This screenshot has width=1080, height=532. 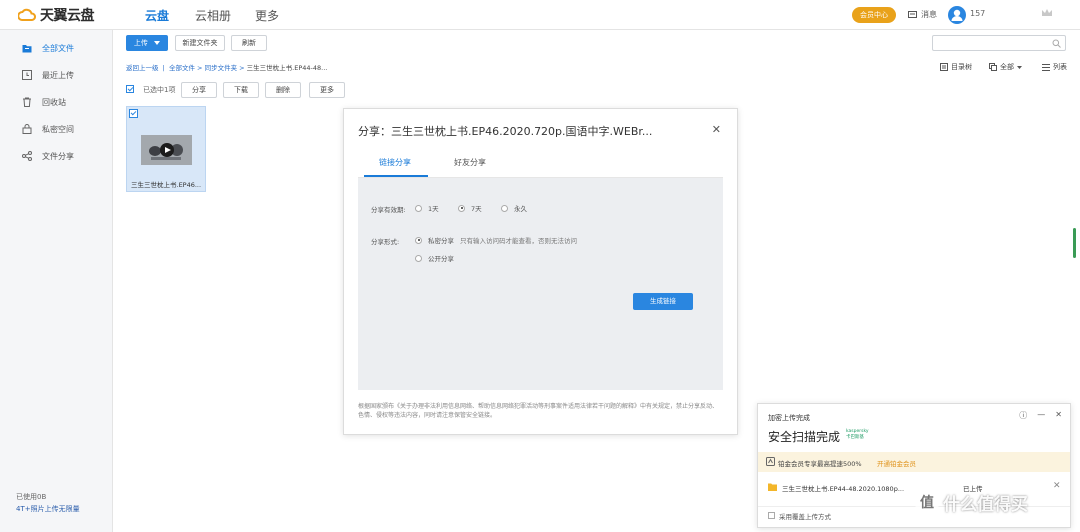 I want to click on public-share-radio: 公开分享, so click(x=434, y=258).